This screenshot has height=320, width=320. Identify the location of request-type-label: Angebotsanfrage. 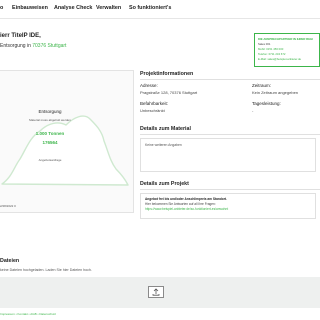
(50, 160).